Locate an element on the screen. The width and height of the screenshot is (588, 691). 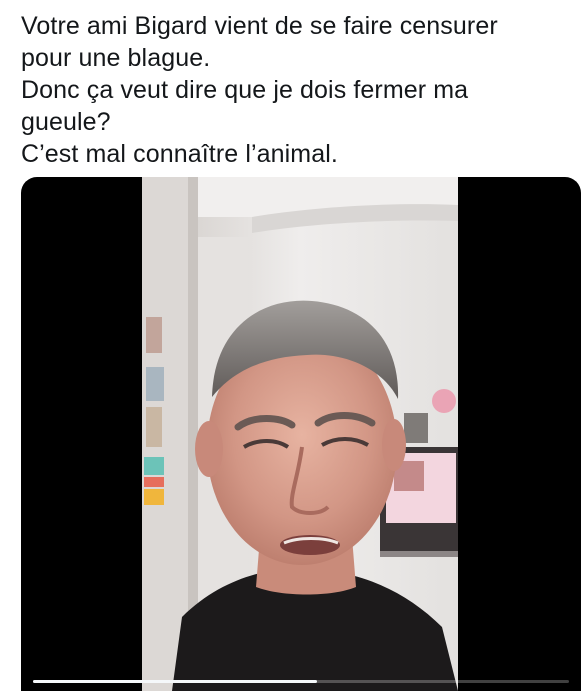
tweet-text-line: pour une blague. is located at coordinates (116, 58).